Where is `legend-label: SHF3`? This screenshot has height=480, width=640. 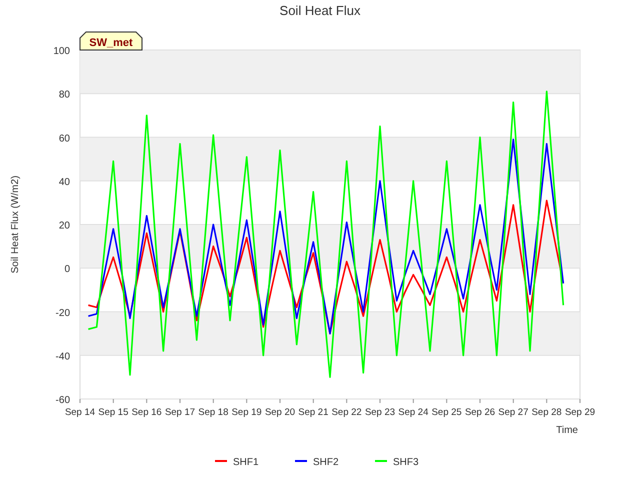
legend-label: SHF3 is located at coordinates (406, 462).